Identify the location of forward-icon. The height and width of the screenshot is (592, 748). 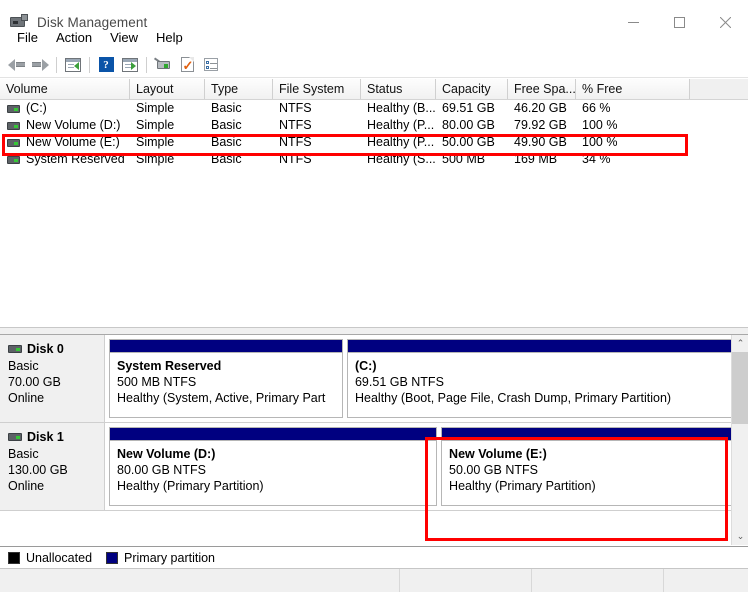
(40, 64).